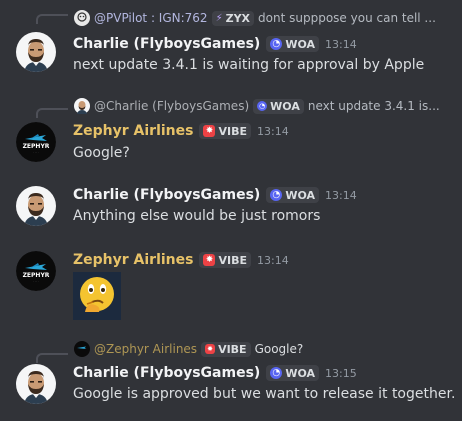 The height and width of the screenshot is (421, 462). Describe the element at coordinates (197, 216) in the screenshot. I see `message-text: Anything else would be just romors` at that location.